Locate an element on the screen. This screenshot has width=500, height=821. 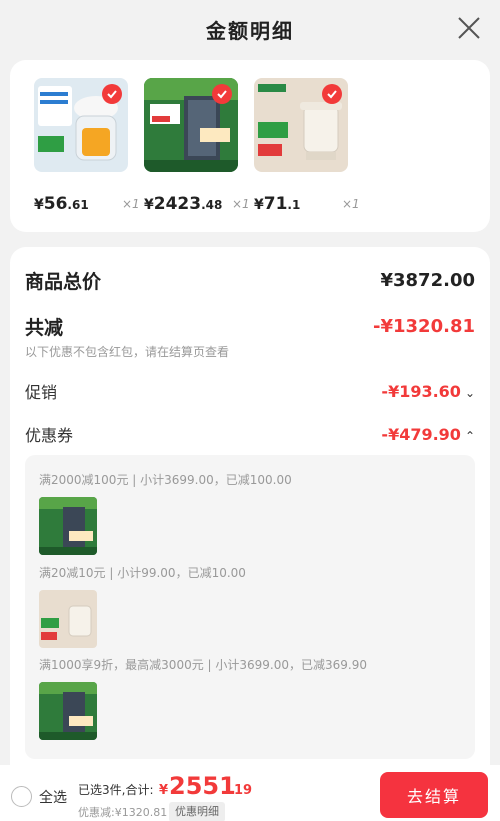
coupon-value: -¥479.90 is located at coordinates (421, 434).